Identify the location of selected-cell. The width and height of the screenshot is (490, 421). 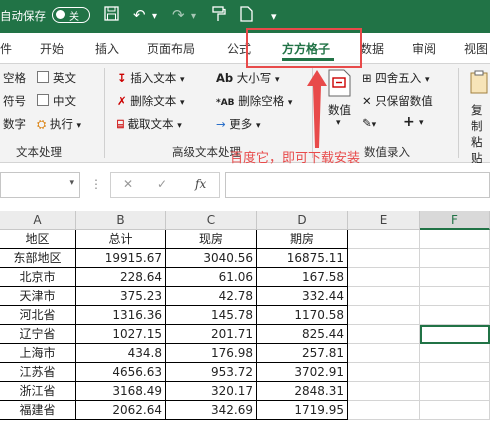
(455, 334).